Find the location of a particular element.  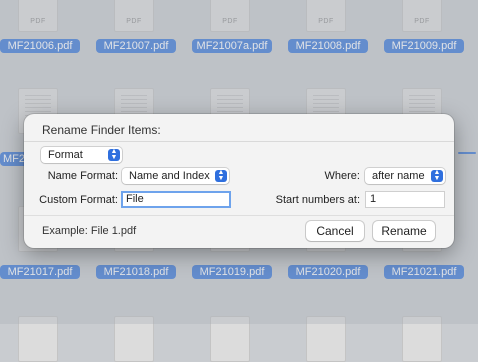

custom-format-label: Custom Format: is located at coordinates (78, 200).